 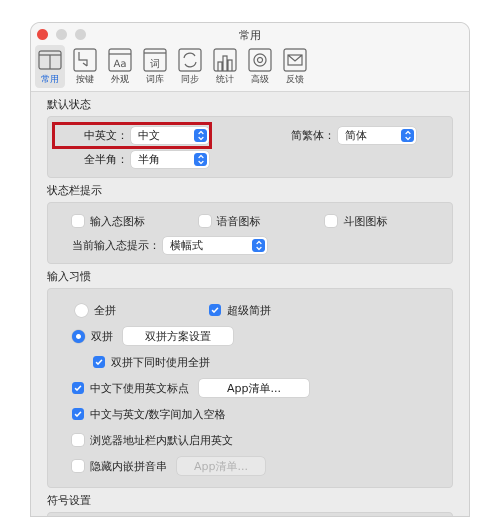 I want to click on toolbar-tab: 常用, so click(x=50, y=66).